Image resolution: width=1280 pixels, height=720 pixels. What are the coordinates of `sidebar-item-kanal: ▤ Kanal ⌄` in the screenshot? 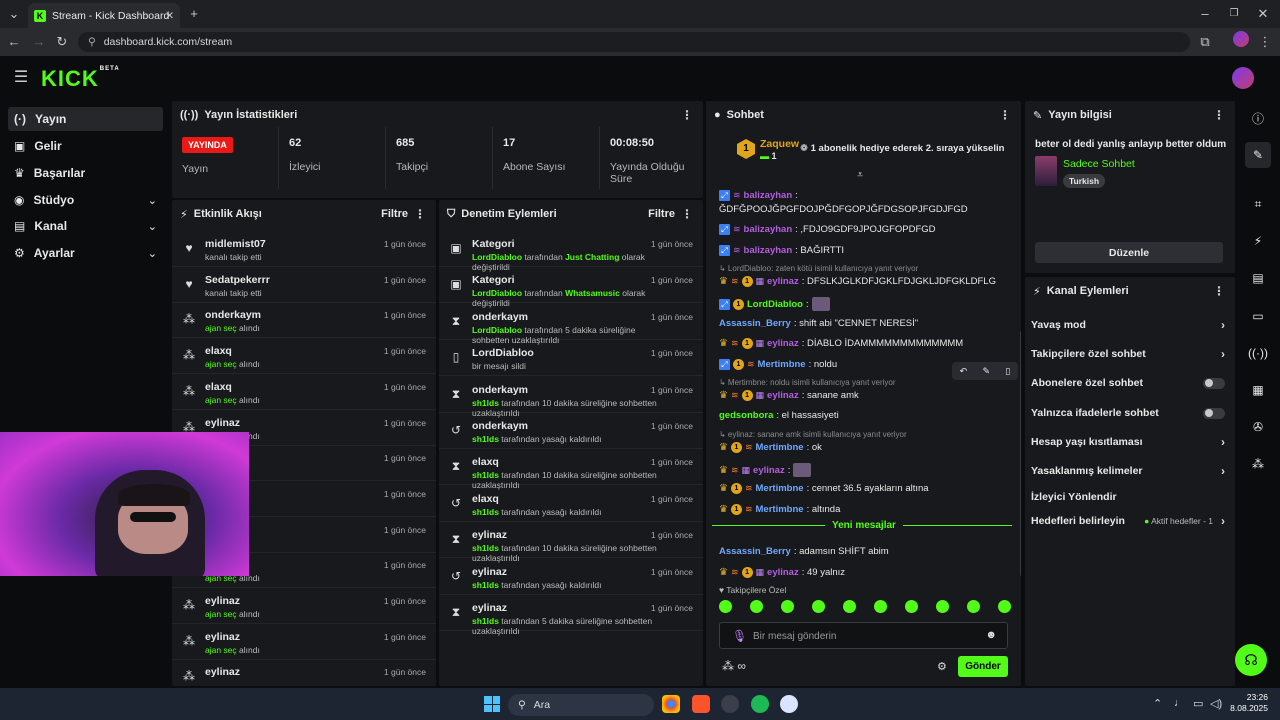 It's located at (85, 226).